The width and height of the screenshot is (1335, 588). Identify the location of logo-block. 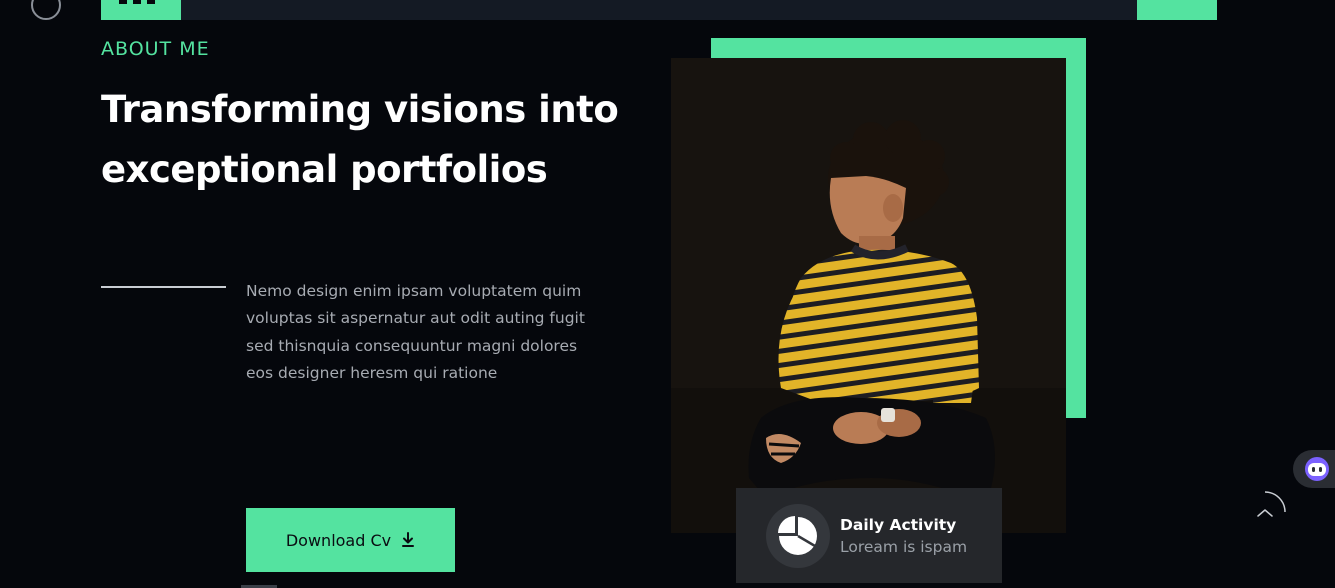
(141, 10).